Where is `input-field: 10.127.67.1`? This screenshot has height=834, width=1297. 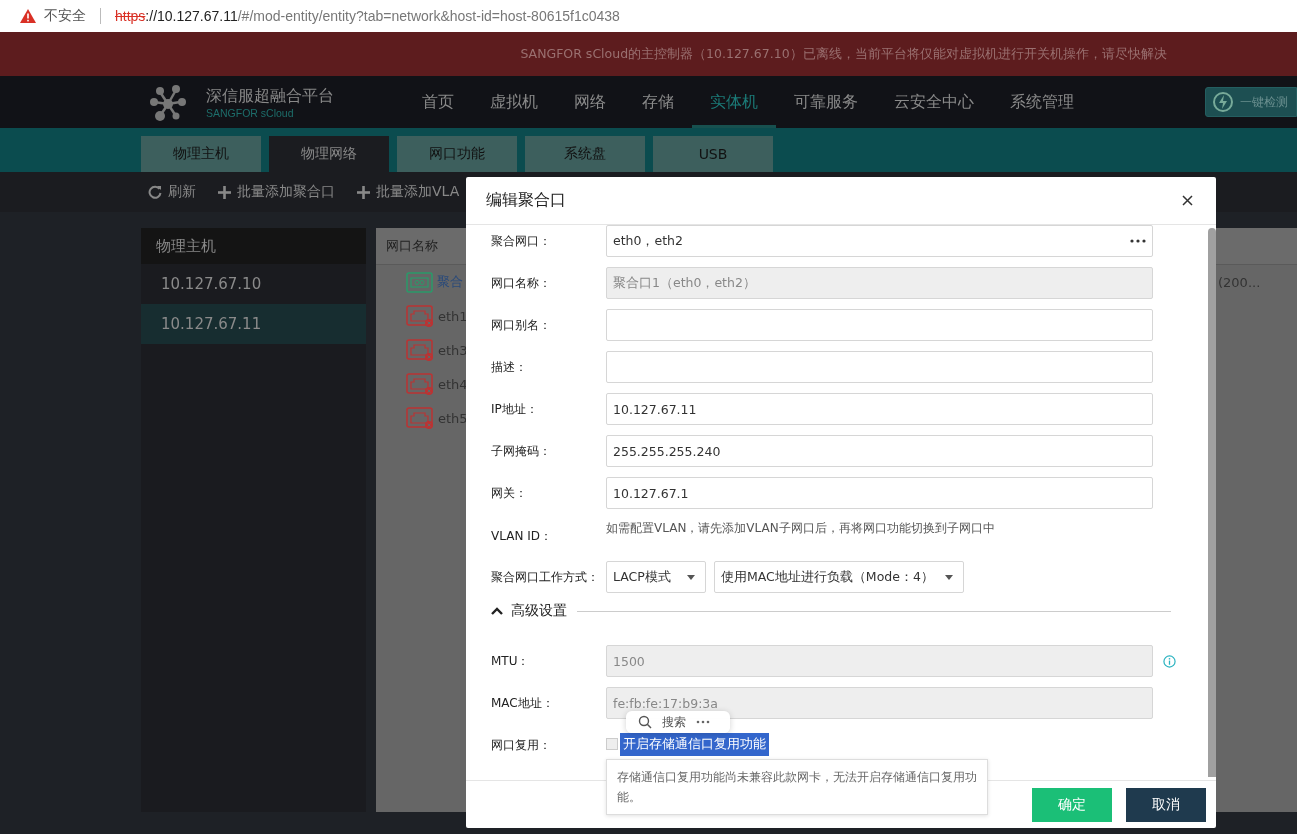 input-field: 10.127.67.1 is located at coordinates (879, 493).